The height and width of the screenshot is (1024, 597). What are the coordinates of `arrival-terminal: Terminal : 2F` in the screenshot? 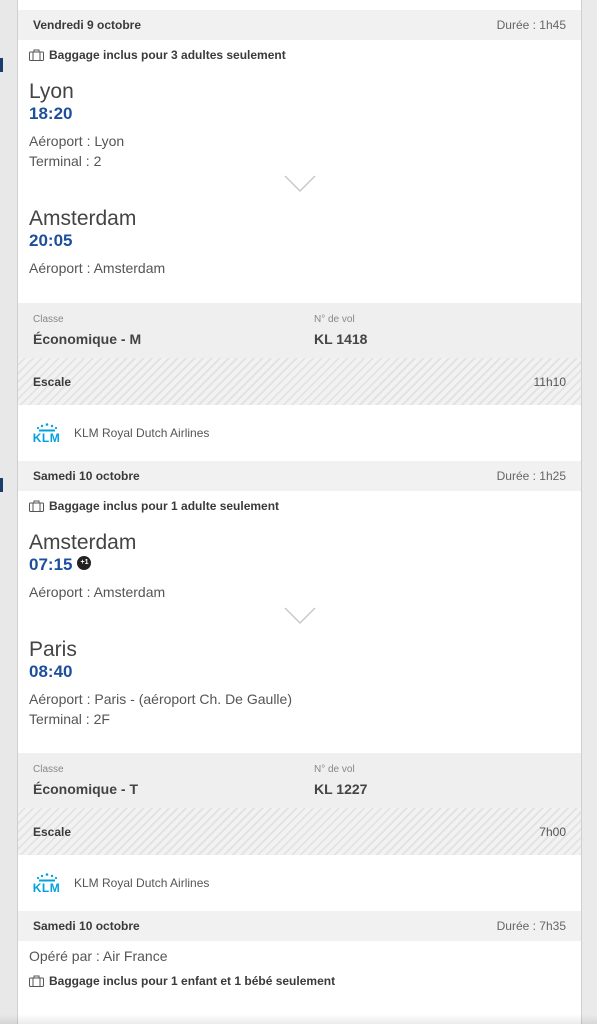 It's located at (69, 719).